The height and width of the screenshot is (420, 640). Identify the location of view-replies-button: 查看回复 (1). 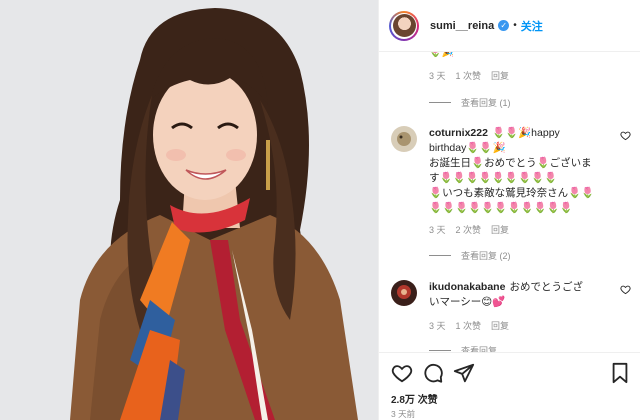
(470, 102).